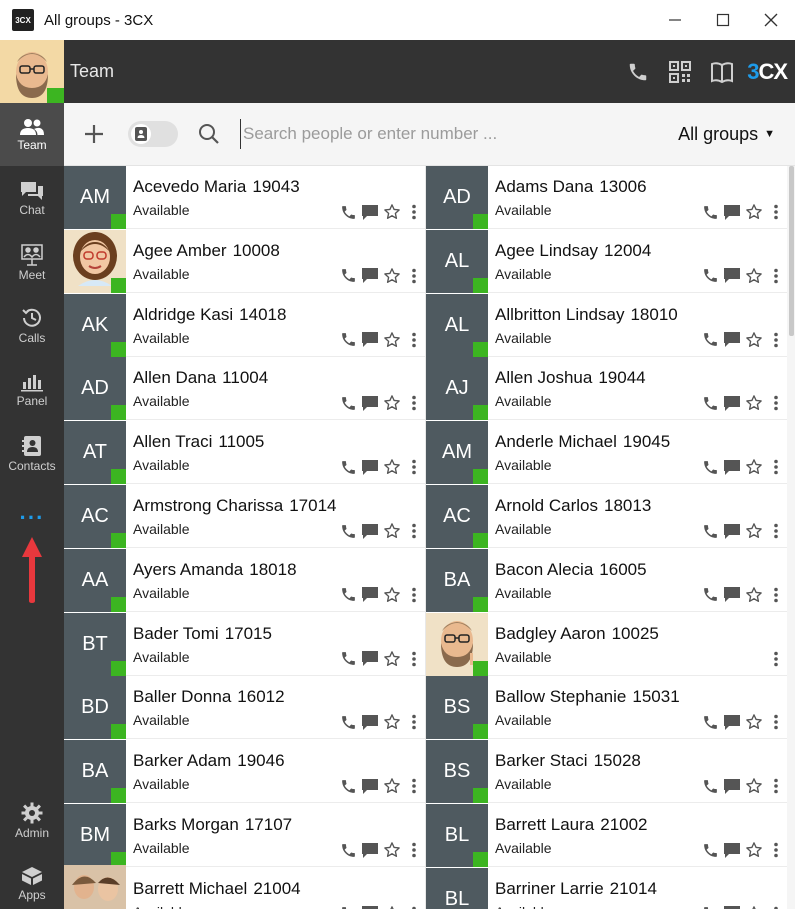  Describe the element at coordinates (244, 453) in the screenshot. I see `contact-card: AT Allen Traci 11005 Available` at that location.